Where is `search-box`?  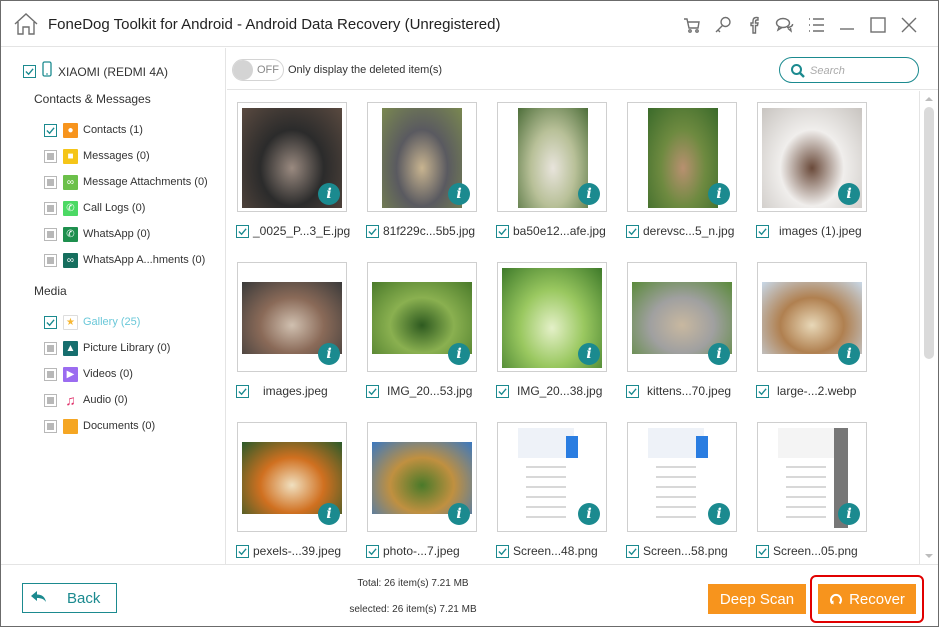
search-box is located at coordinates (849, 70).